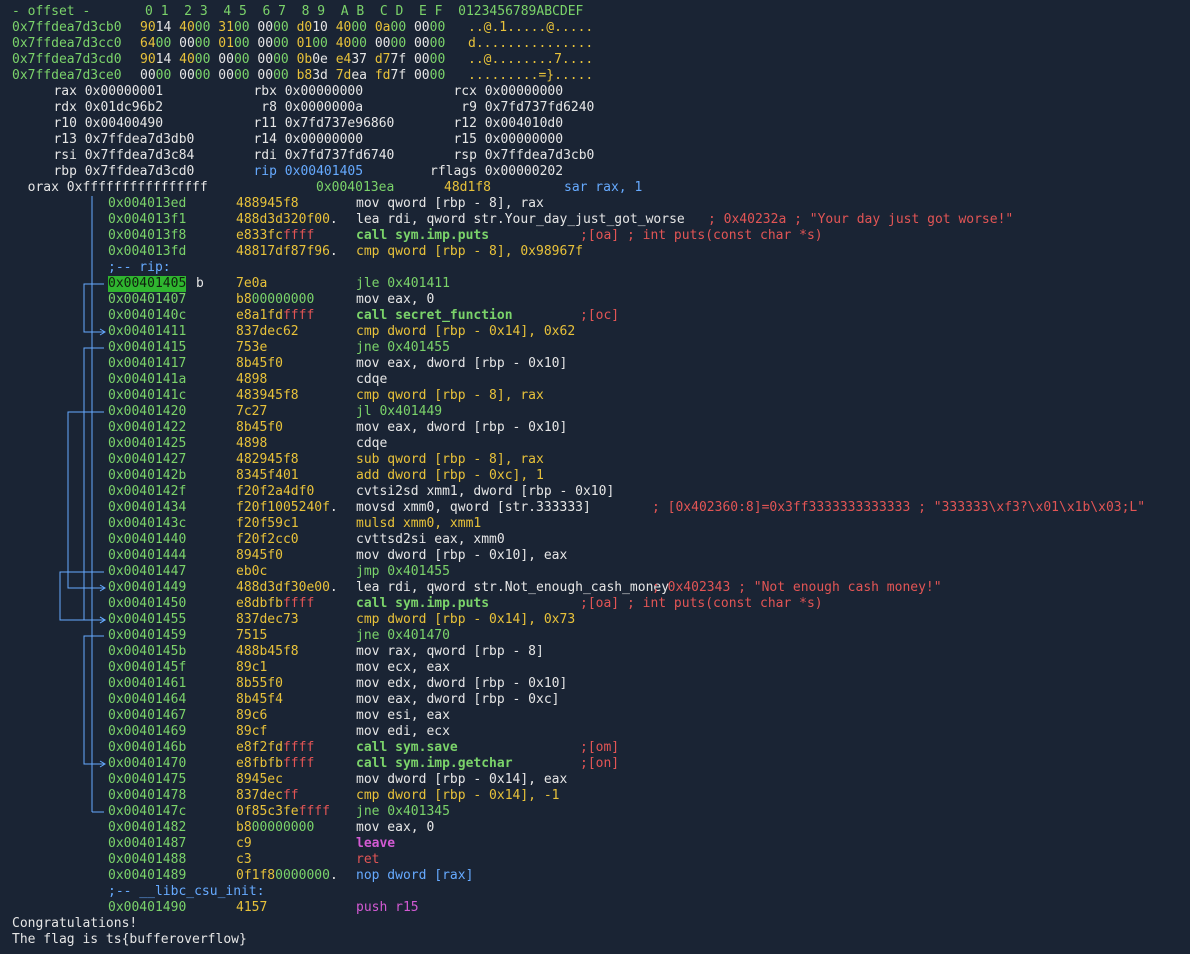 The width and height of the screenshot is (1190, 954). What do you see at coordinates (376, 843) in the screenshot?
I see `instruction-mnemonic: leave` at bounding box center [376, 843].